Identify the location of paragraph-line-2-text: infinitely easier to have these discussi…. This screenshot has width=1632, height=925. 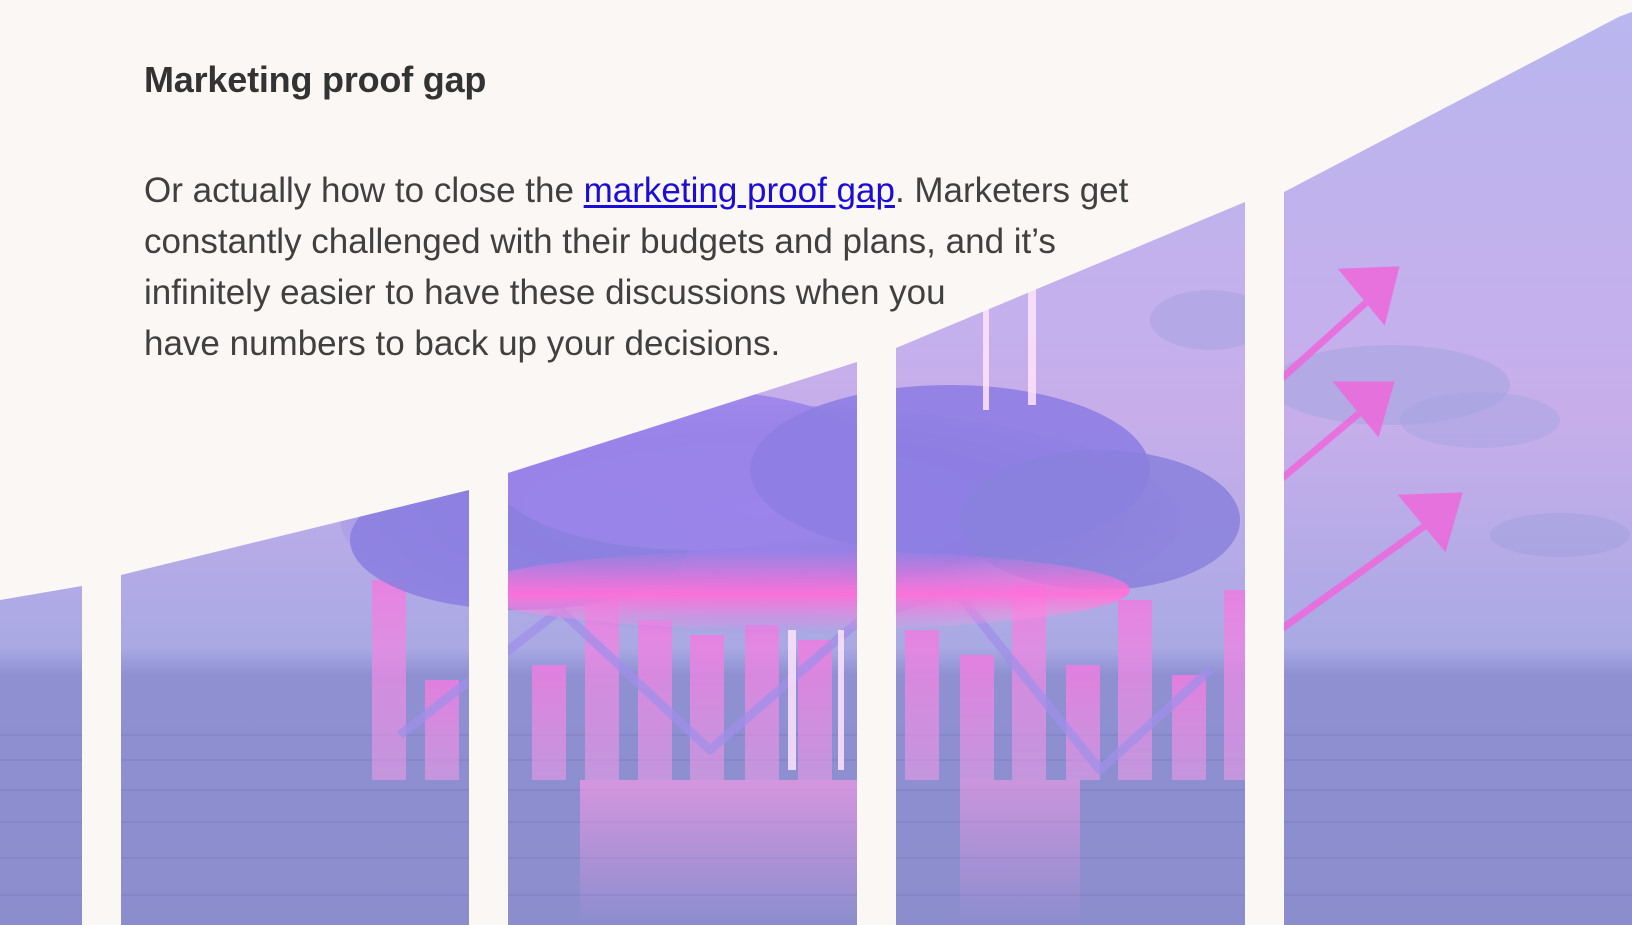
(545, 293).